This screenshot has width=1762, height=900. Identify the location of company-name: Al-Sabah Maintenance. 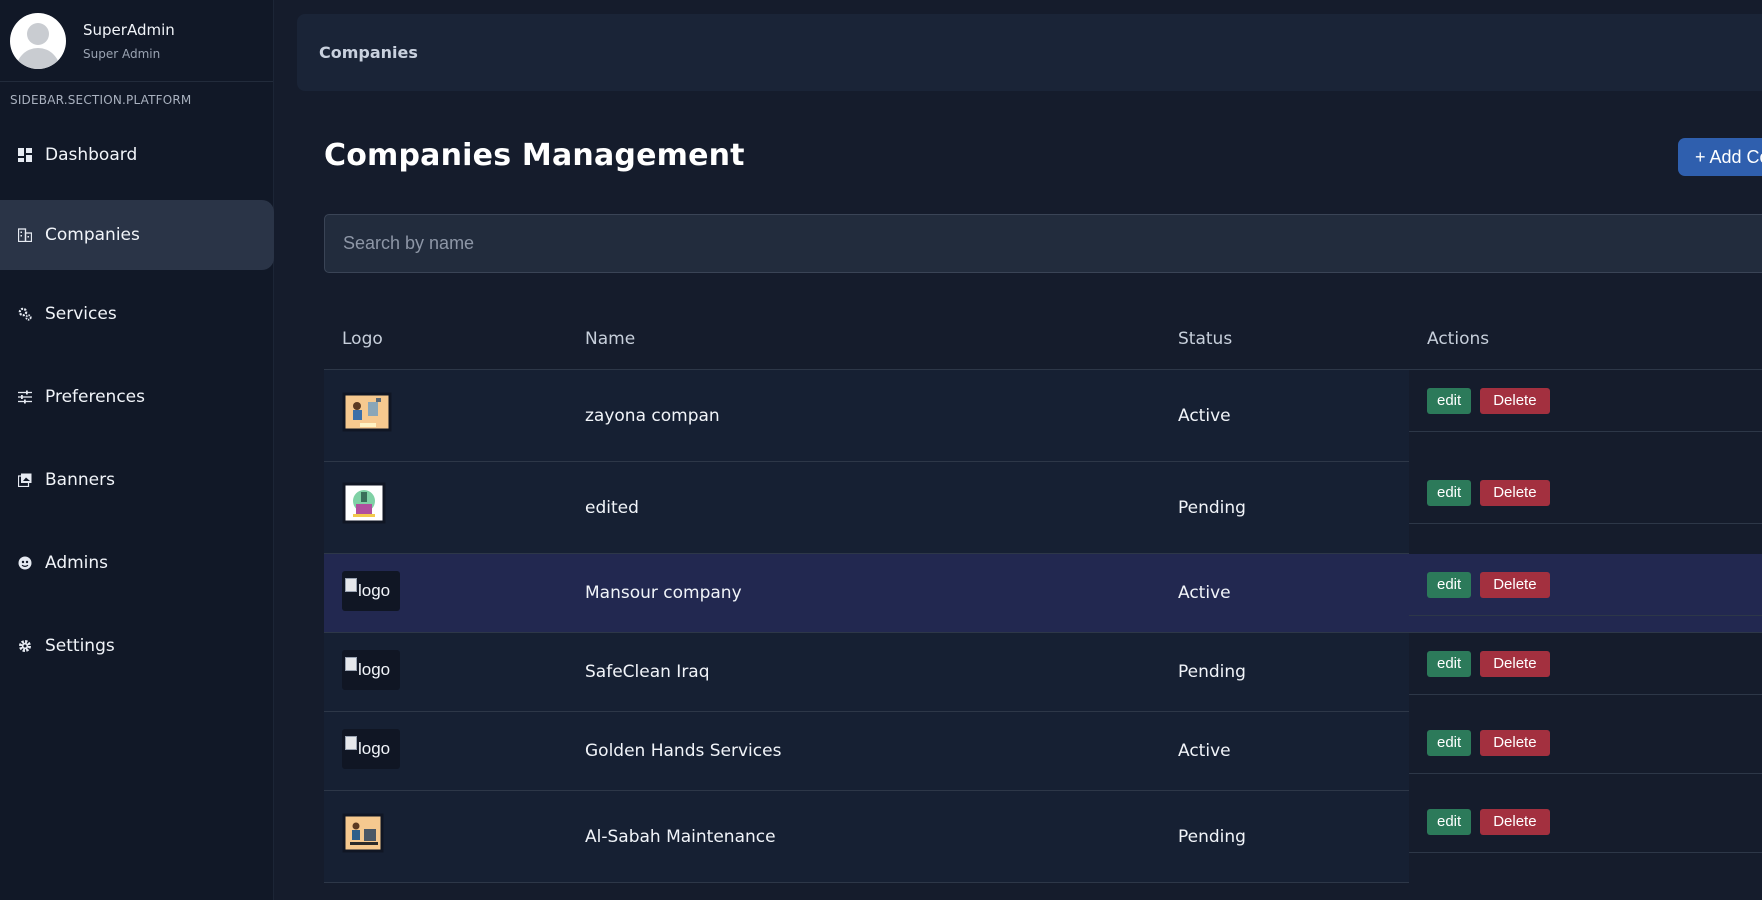
(680, 837).